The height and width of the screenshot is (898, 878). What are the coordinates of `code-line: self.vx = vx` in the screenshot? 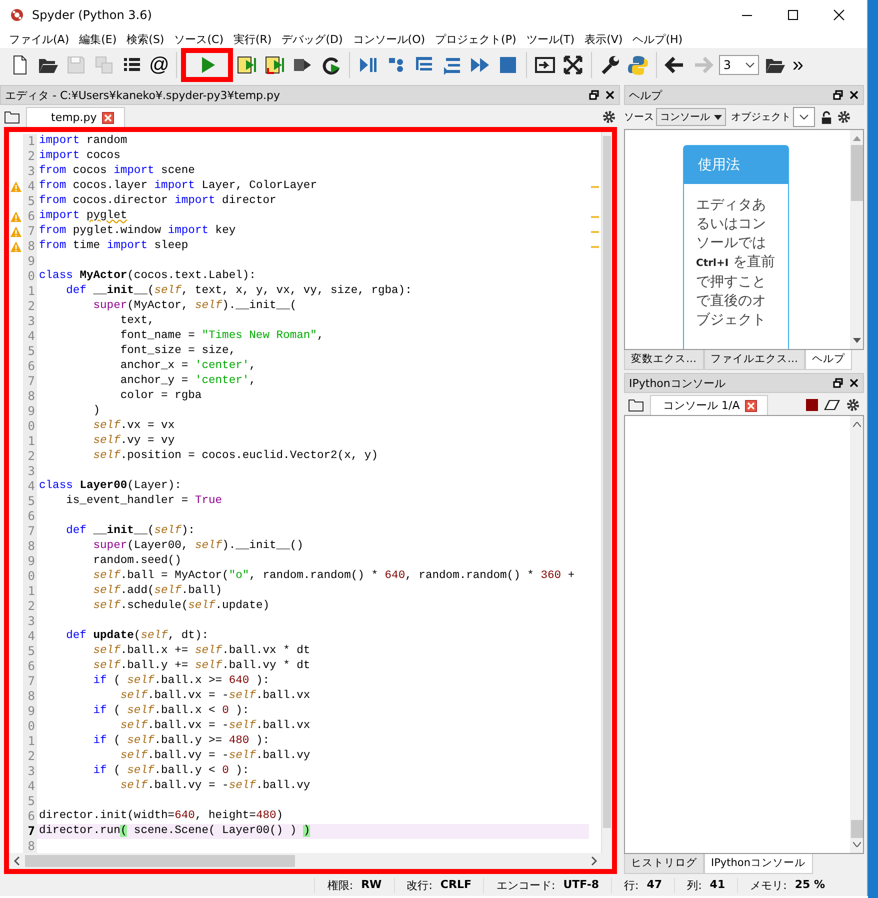 It's located at (134, 426).